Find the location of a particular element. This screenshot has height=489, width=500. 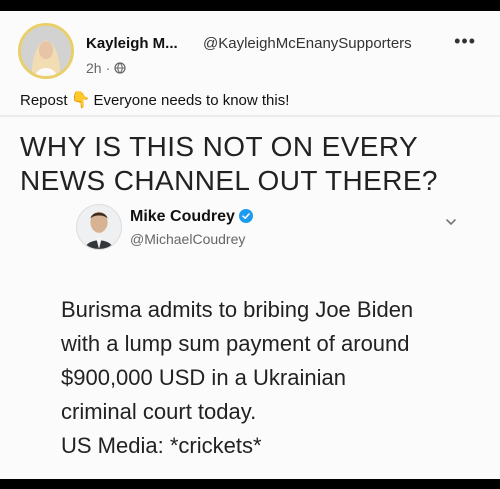

repost-label: Repost is located at coordinates (44, 100).